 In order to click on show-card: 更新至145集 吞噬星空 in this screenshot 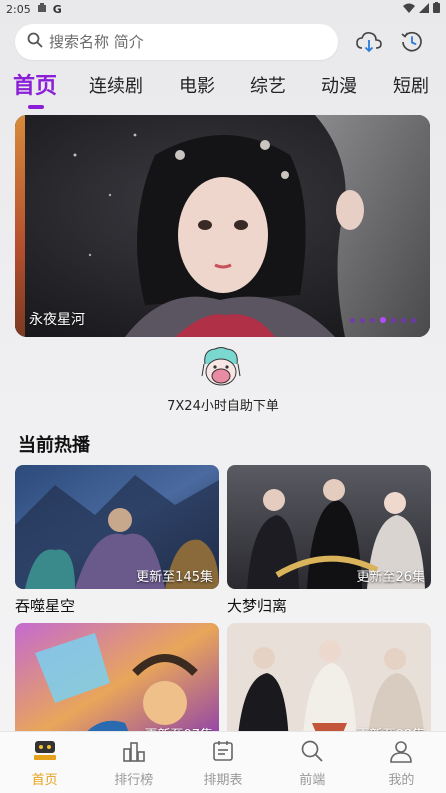, I will do `click(117, 540)`.